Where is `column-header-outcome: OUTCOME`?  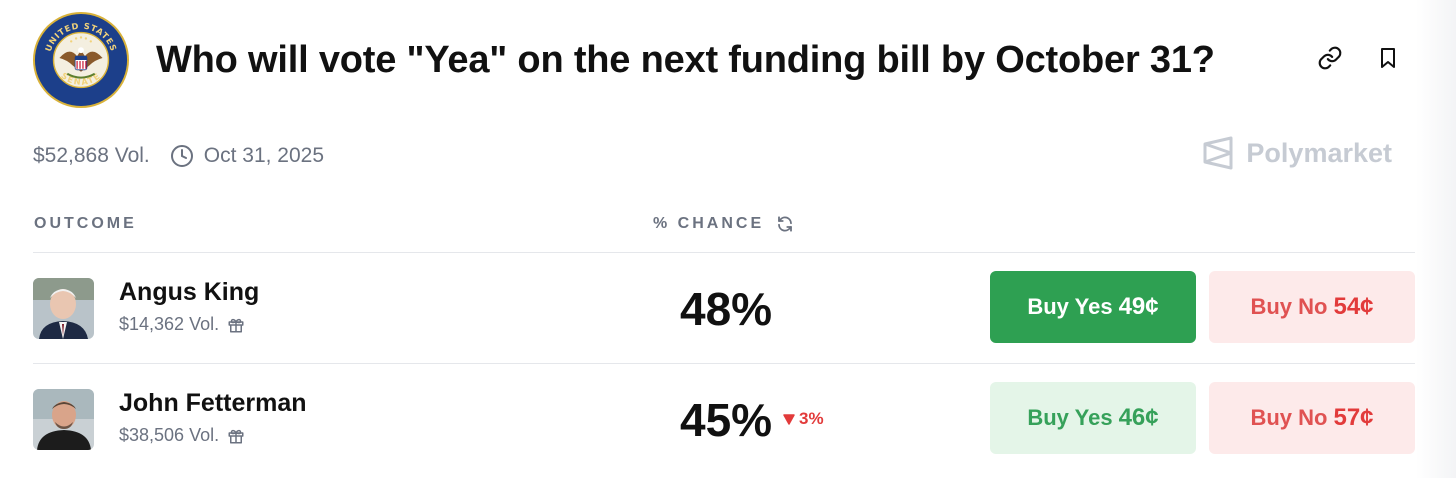
column-header-outcome: OUTCOME is located at coordinates (85, 224).